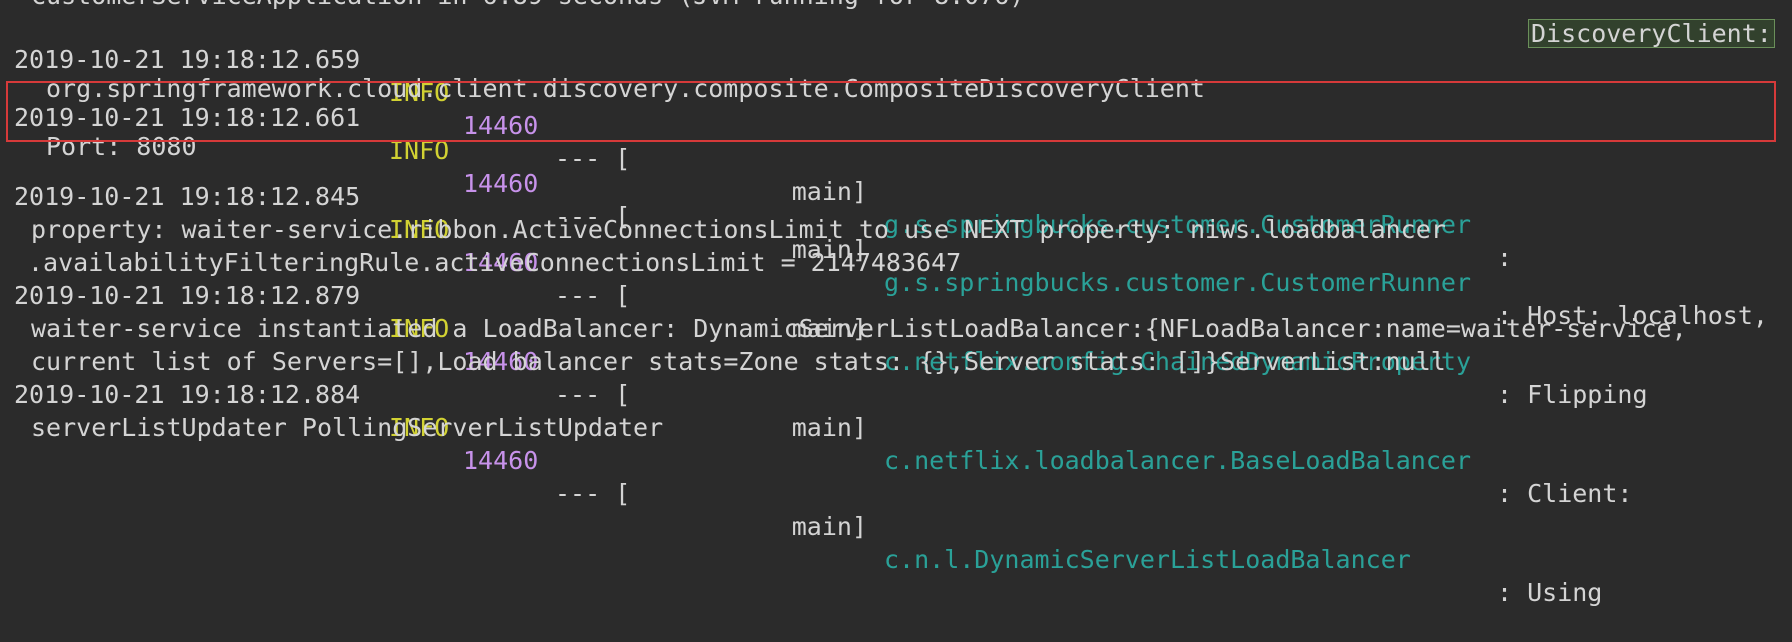 The width and height of the screenshot is (1792, 642). I want to click on search-highlight: DiscoveryClient:, so click(1651, 33).